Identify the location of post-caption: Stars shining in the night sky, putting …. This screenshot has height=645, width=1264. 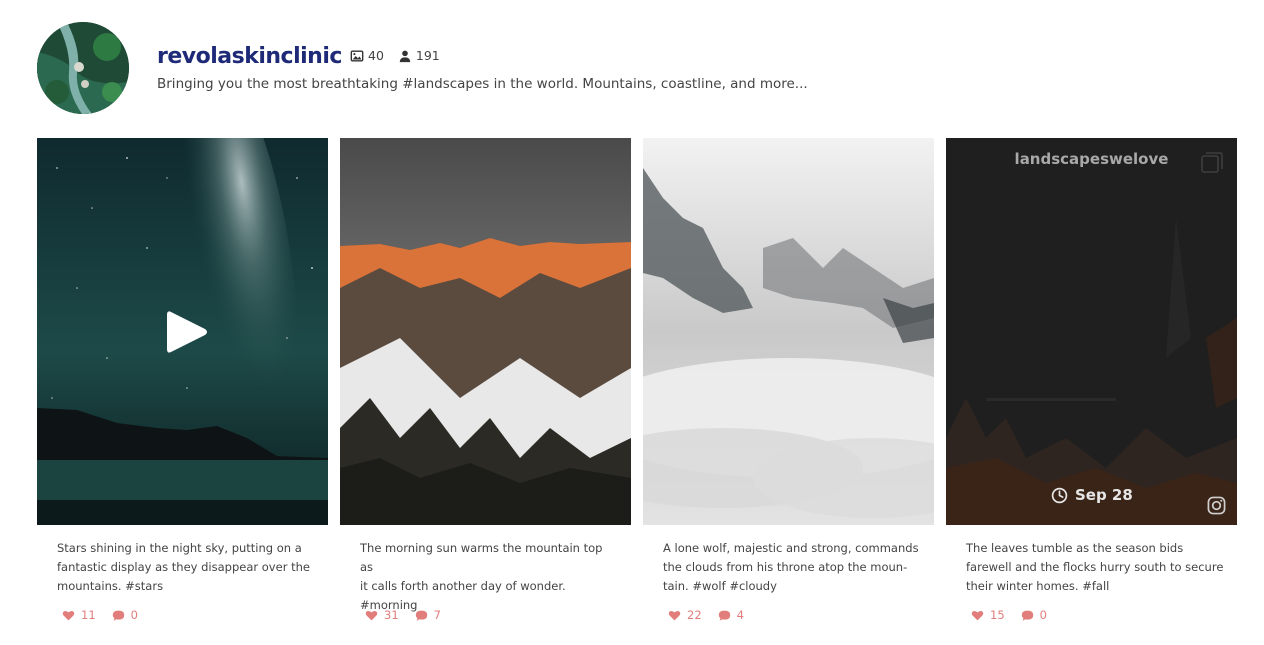
(183, 567).